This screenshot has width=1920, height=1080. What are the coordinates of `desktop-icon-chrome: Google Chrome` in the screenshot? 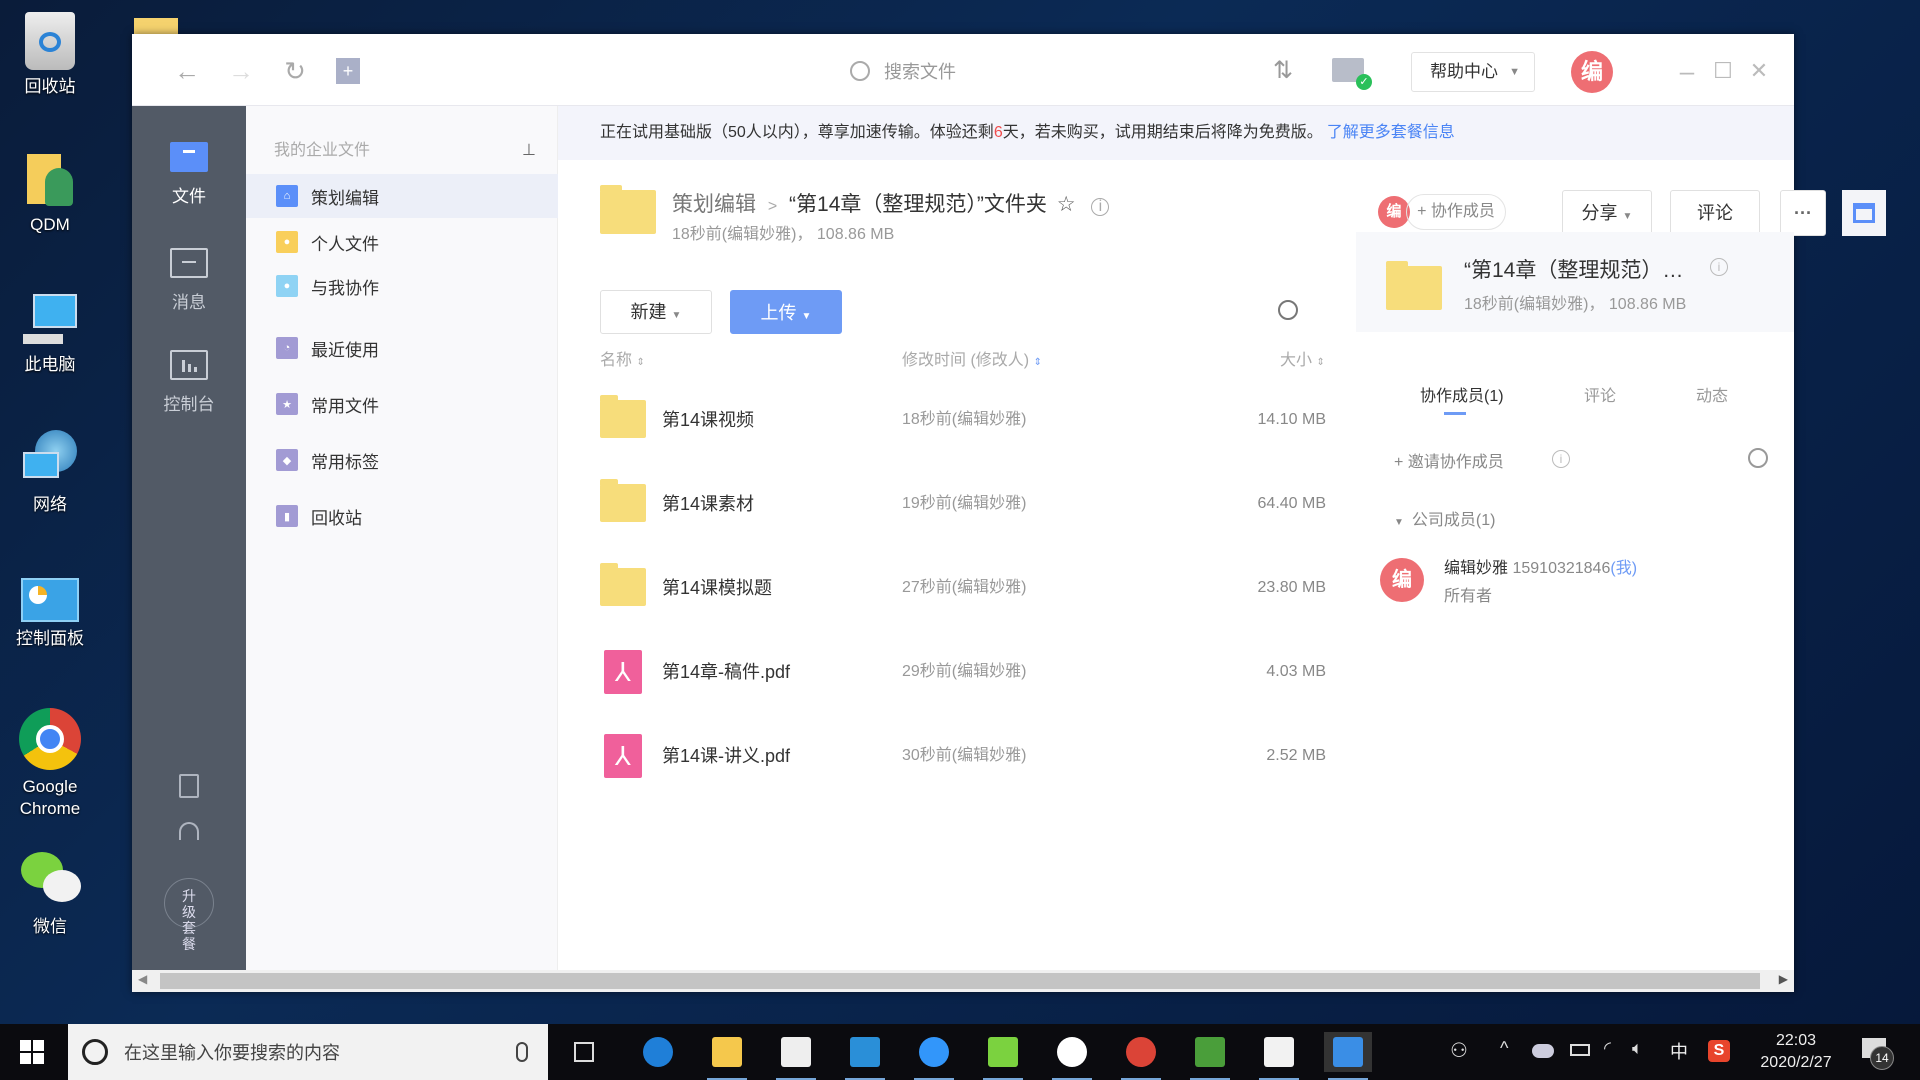 It's located at (50, 764).